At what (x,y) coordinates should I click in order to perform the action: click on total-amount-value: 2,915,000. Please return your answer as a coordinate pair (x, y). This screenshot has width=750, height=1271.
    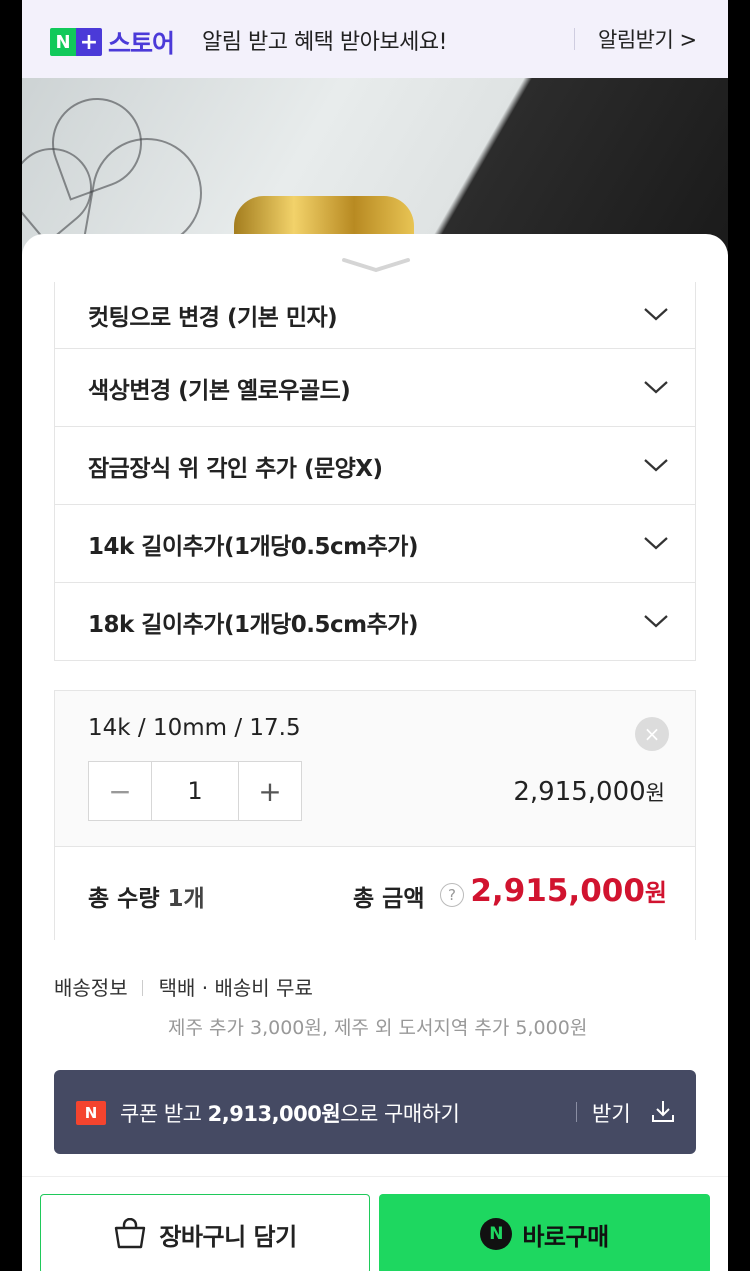
    Looking at the image, I should click on (557, 891).